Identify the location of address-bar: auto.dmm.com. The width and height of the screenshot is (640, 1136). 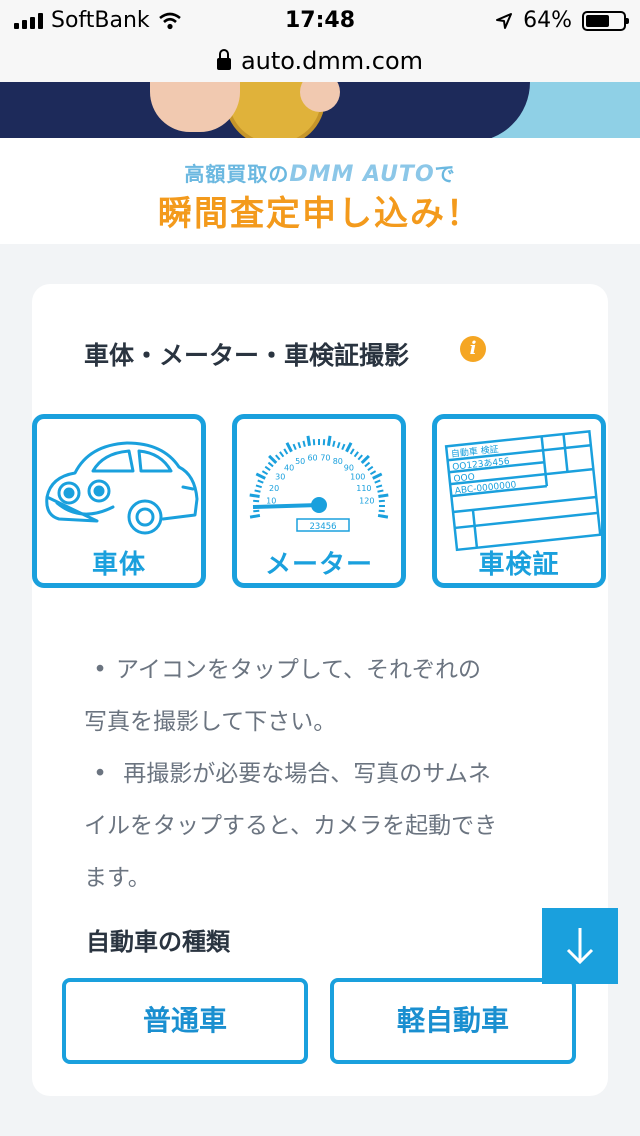
(320, 61).